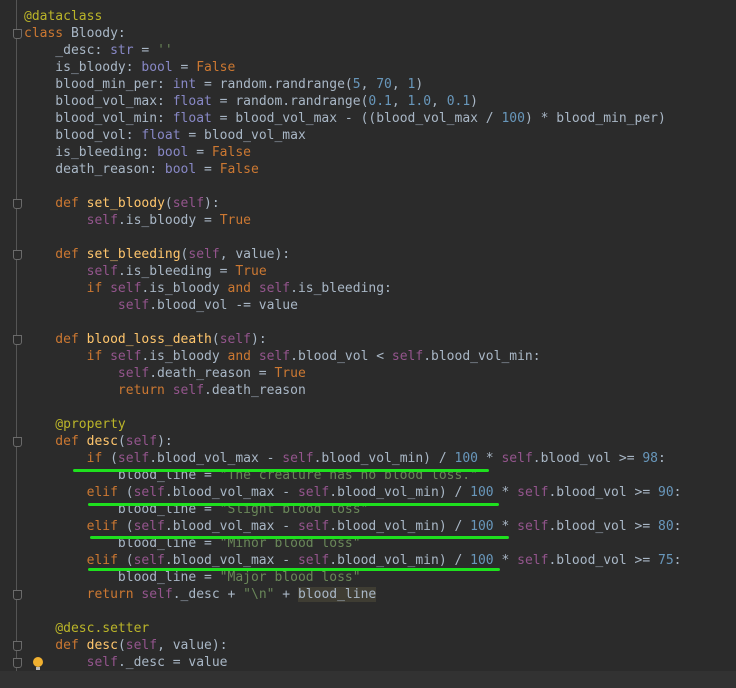  I want to click on code-line: @dataclass, so click(368, 16).